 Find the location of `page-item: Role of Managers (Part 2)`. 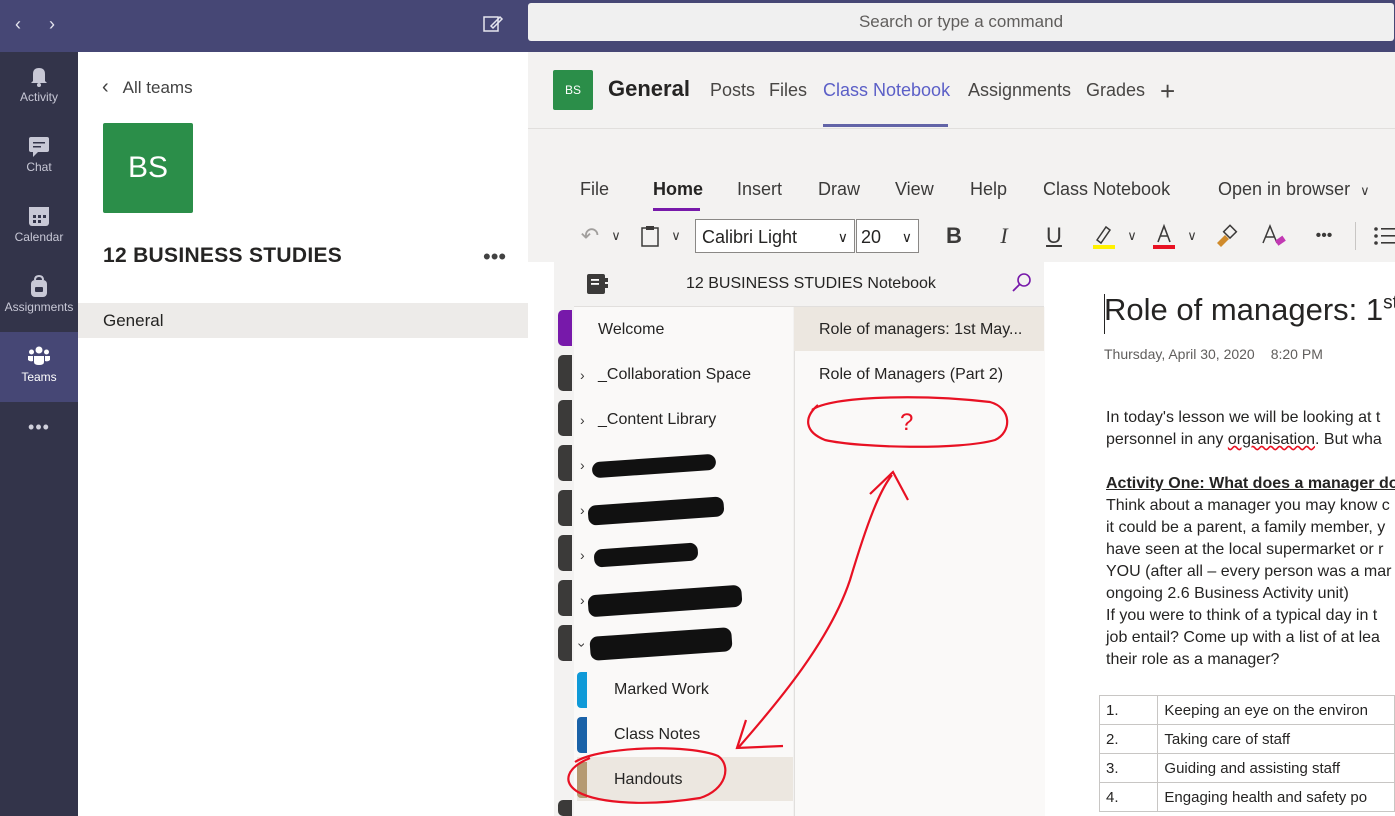

page-item: Role of Managers (Part 2) is located at coordinates (911, 375).